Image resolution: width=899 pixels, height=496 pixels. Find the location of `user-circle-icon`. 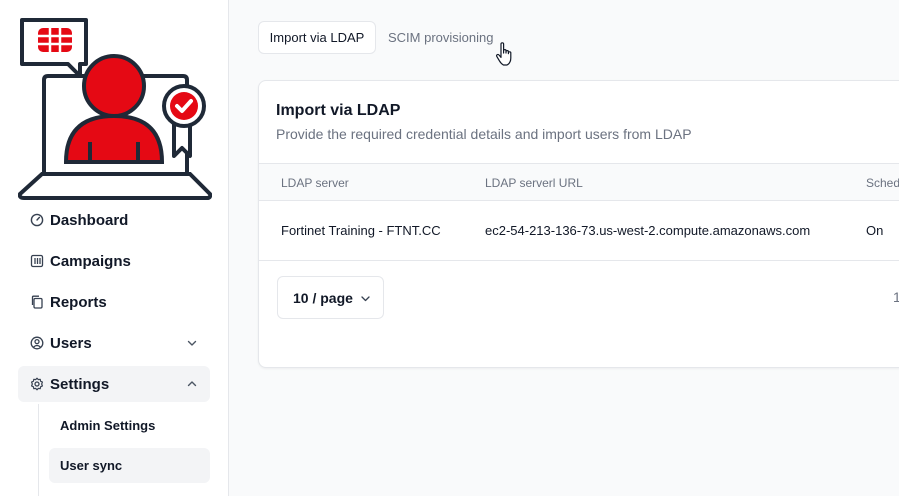

user-circle-icon is located at coordinates (37, 343).